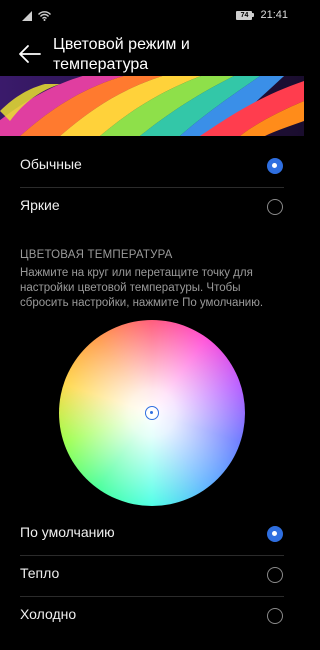  I want to click on status-left, so click(36, 16).